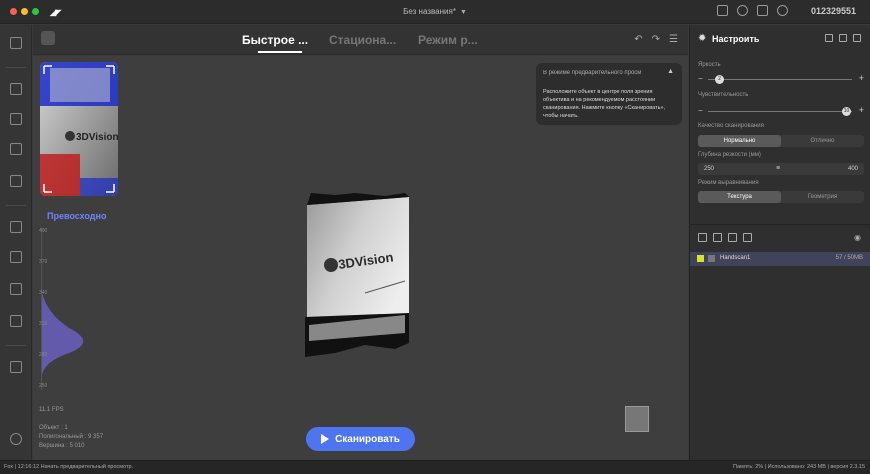  Describe the element at coordinates (857, 237) in the screenshot. I see `visibility-eye-icon: ◉` at that location.